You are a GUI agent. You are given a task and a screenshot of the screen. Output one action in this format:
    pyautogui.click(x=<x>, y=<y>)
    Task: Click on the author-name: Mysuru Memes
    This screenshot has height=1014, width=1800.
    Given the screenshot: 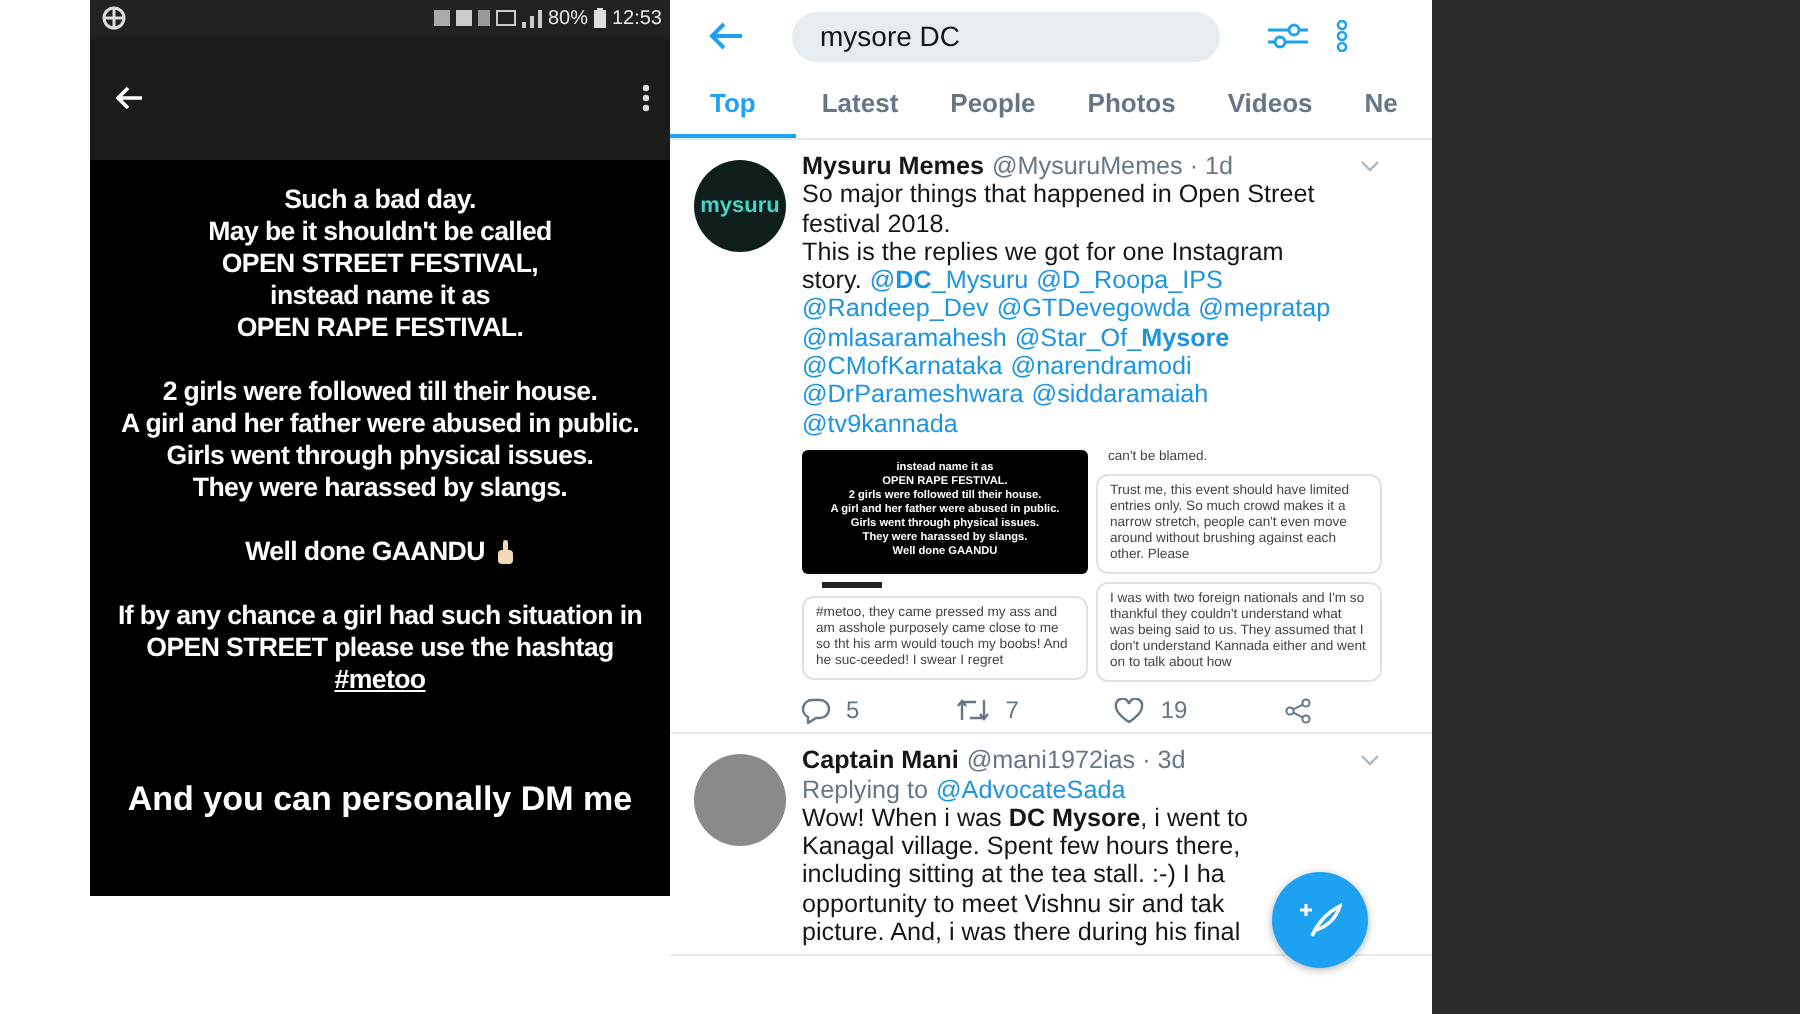 What is the action you would take?
    pyautogui.click(x=893, y=166)
    